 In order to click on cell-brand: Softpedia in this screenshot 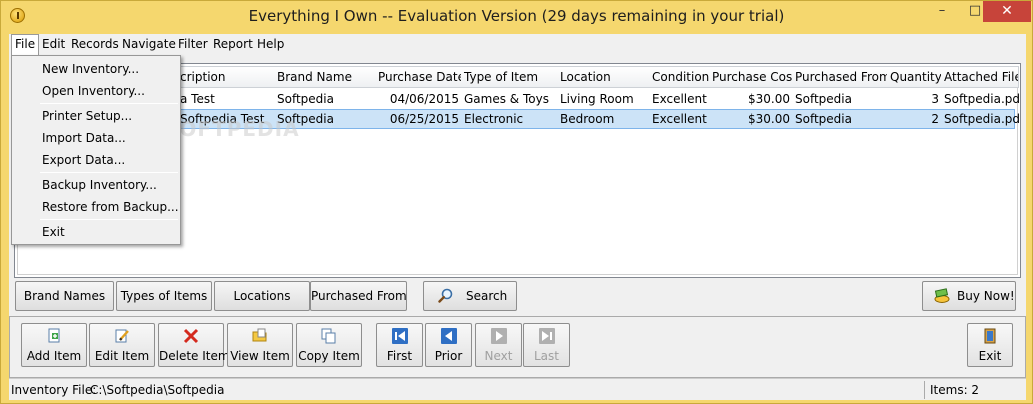, I will do `click(305, 99)`.